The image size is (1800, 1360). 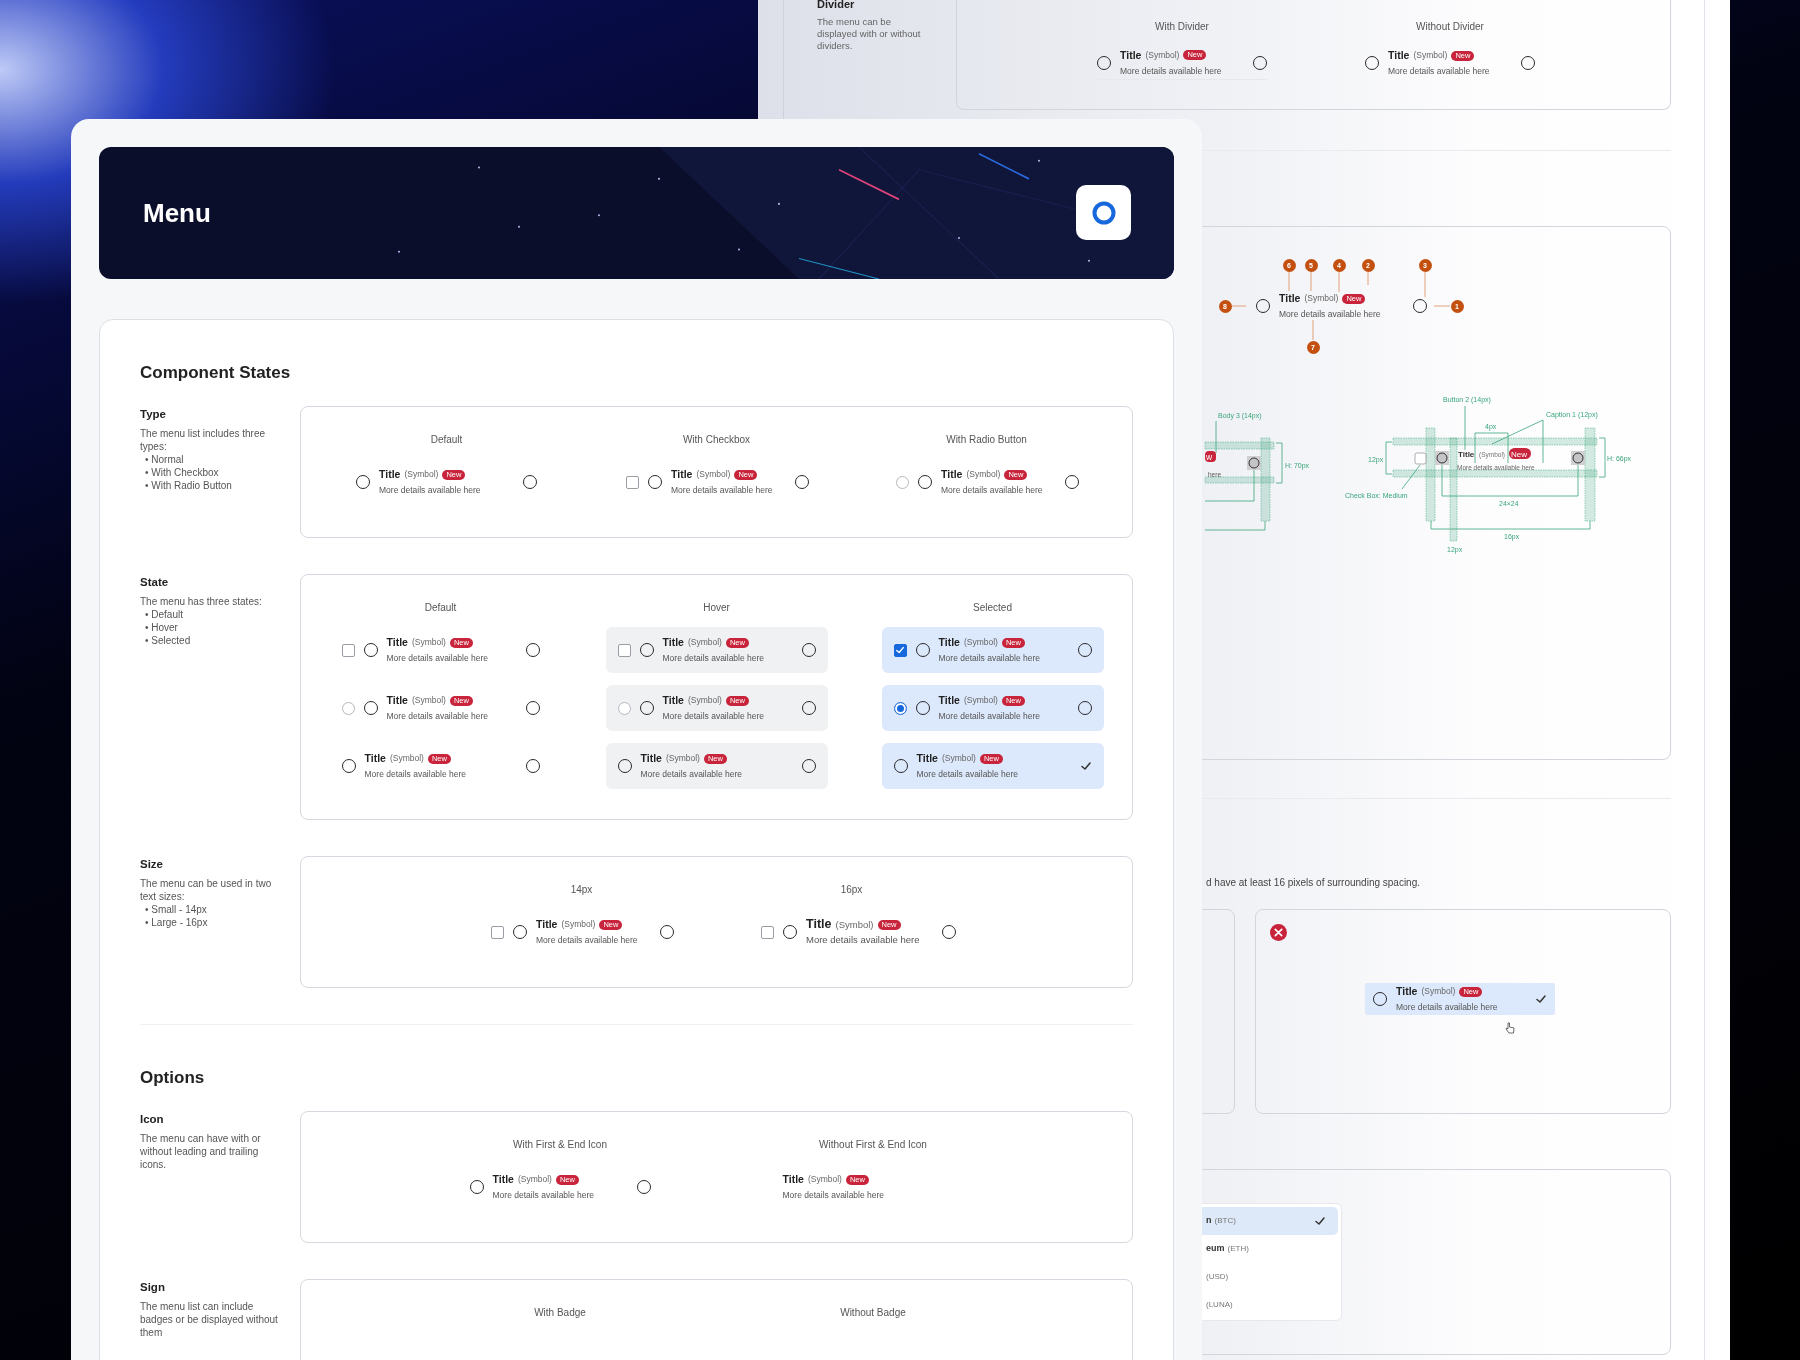 I want to click on group-description: The menu list includes three types:, so click(x=203, y=440).